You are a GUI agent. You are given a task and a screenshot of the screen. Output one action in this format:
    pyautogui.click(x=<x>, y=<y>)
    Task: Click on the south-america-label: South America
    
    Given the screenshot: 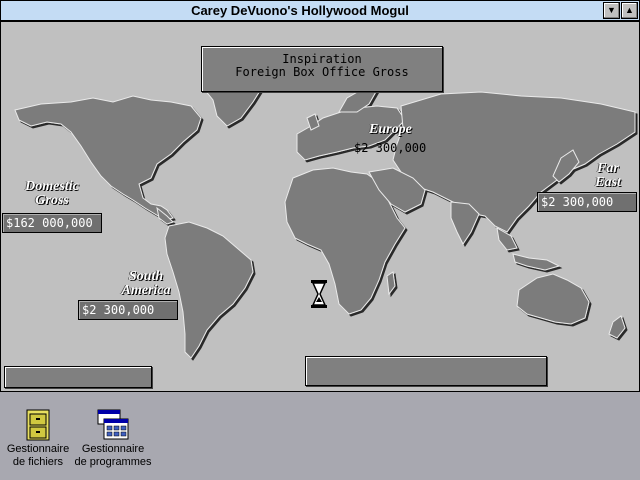 What is the action you would take?
    pyautogui.click(x=146, y=284)
    